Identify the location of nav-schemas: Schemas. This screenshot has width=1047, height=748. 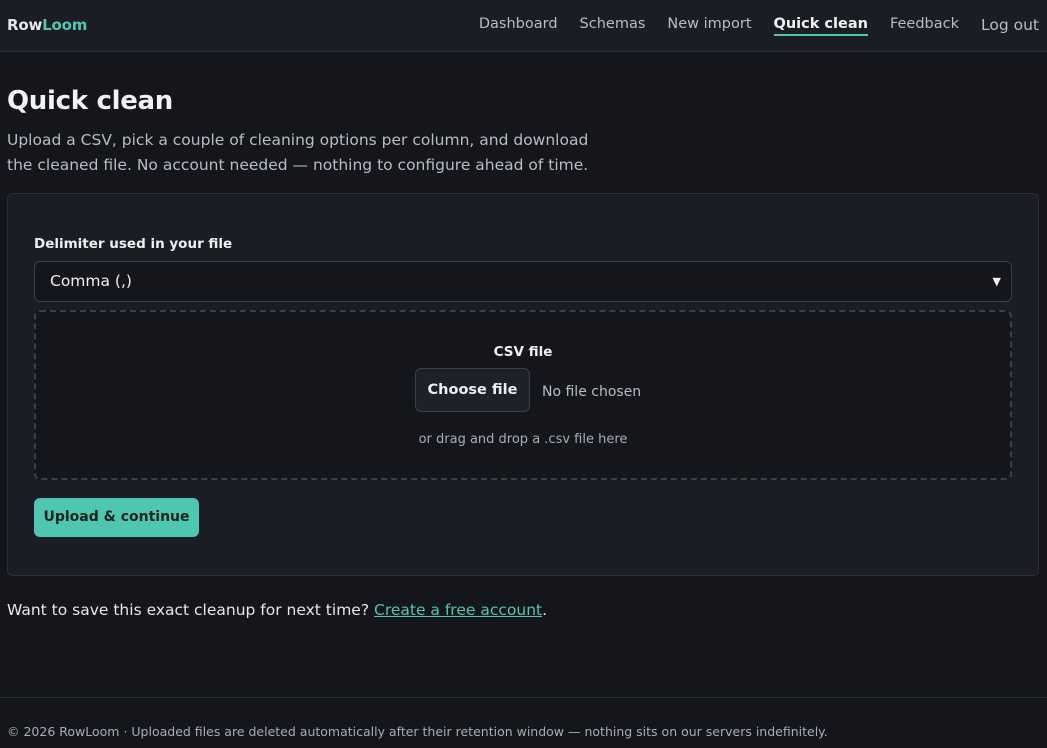
(613, 26).